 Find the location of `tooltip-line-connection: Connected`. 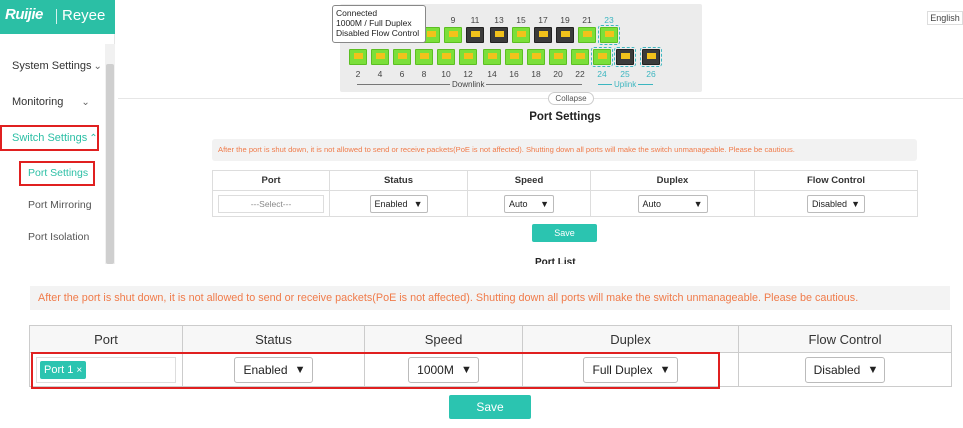

tooltip-line-connection: Connected is located at coordinates (357, 13).